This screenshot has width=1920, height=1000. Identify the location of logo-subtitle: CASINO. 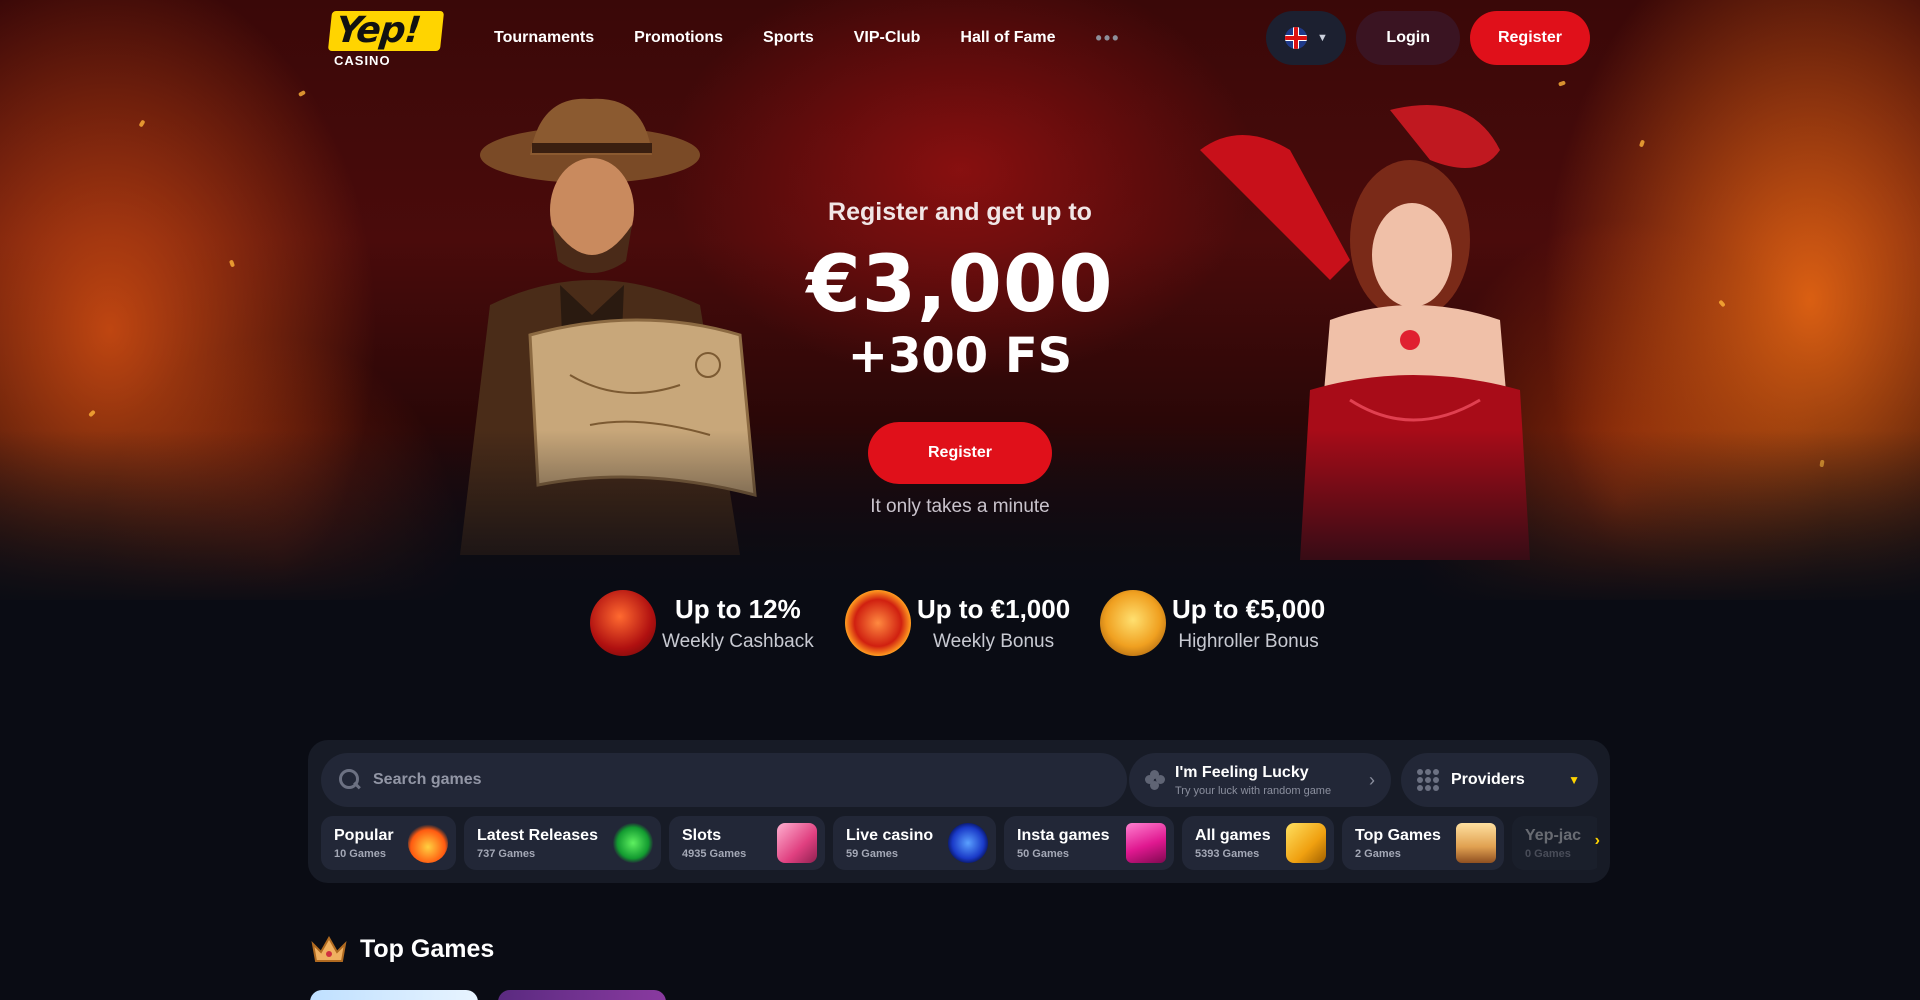
(362, 60).